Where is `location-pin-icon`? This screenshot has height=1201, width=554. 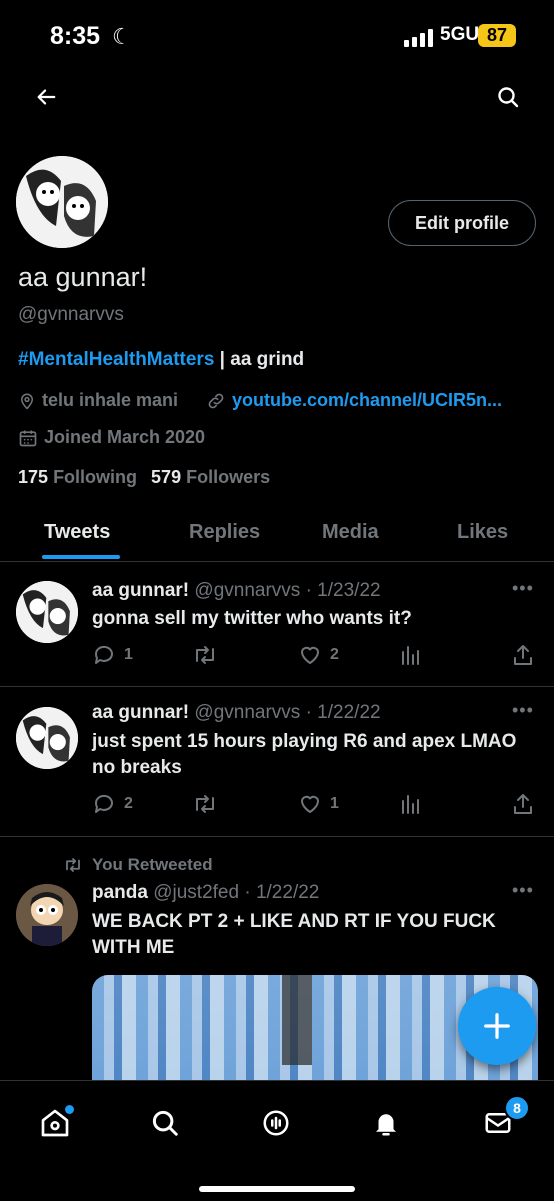 location-pin-icon is located at coordinates (27, 401).